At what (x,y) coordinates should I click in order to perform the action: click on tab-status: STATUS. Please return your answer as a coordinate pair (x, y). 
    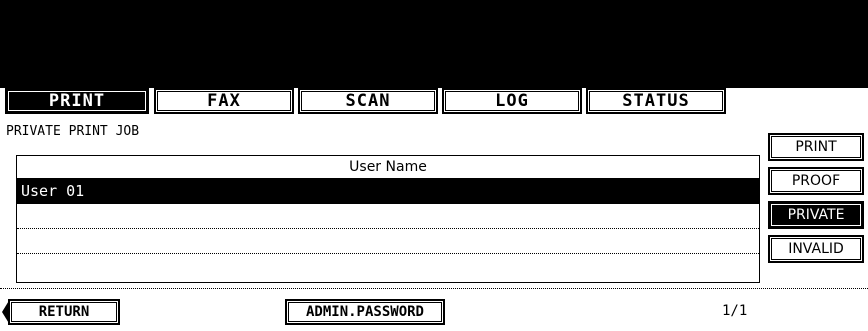
    Looking at the image, I should click on (656, 101).